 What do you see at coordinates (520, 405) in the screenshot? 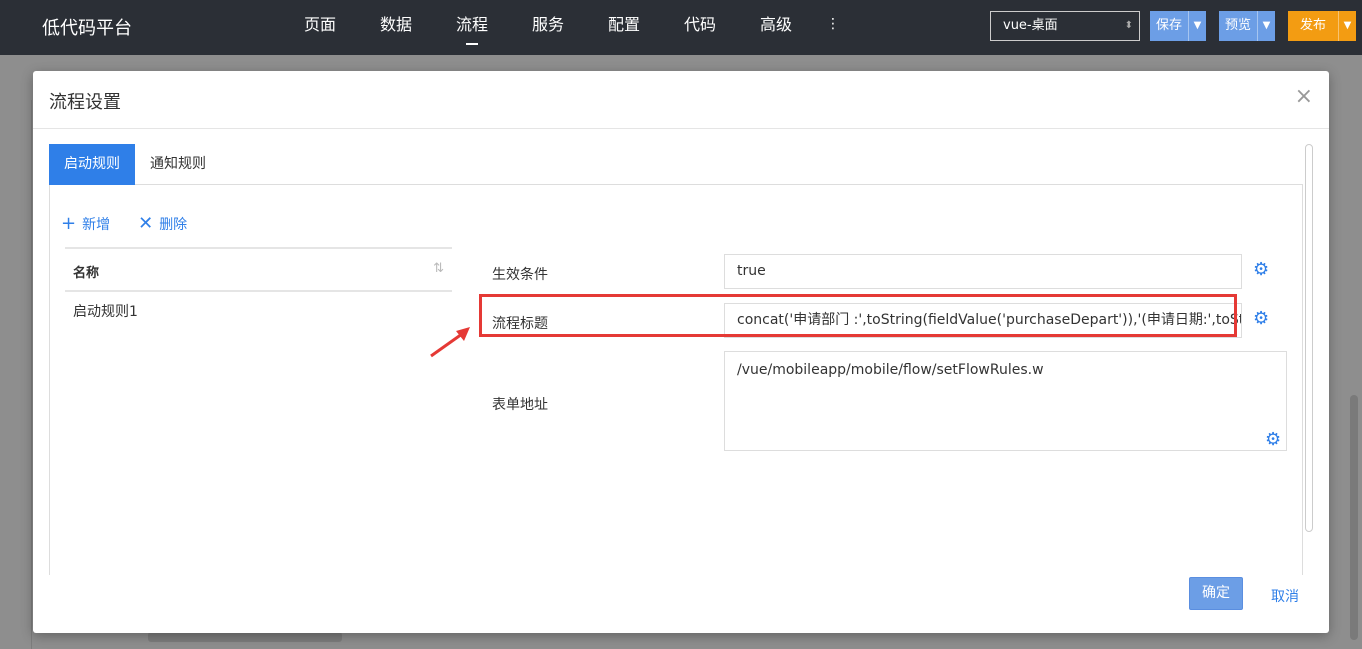
I see `form-url-label: 表单地址` at bounding box center [520, 405].